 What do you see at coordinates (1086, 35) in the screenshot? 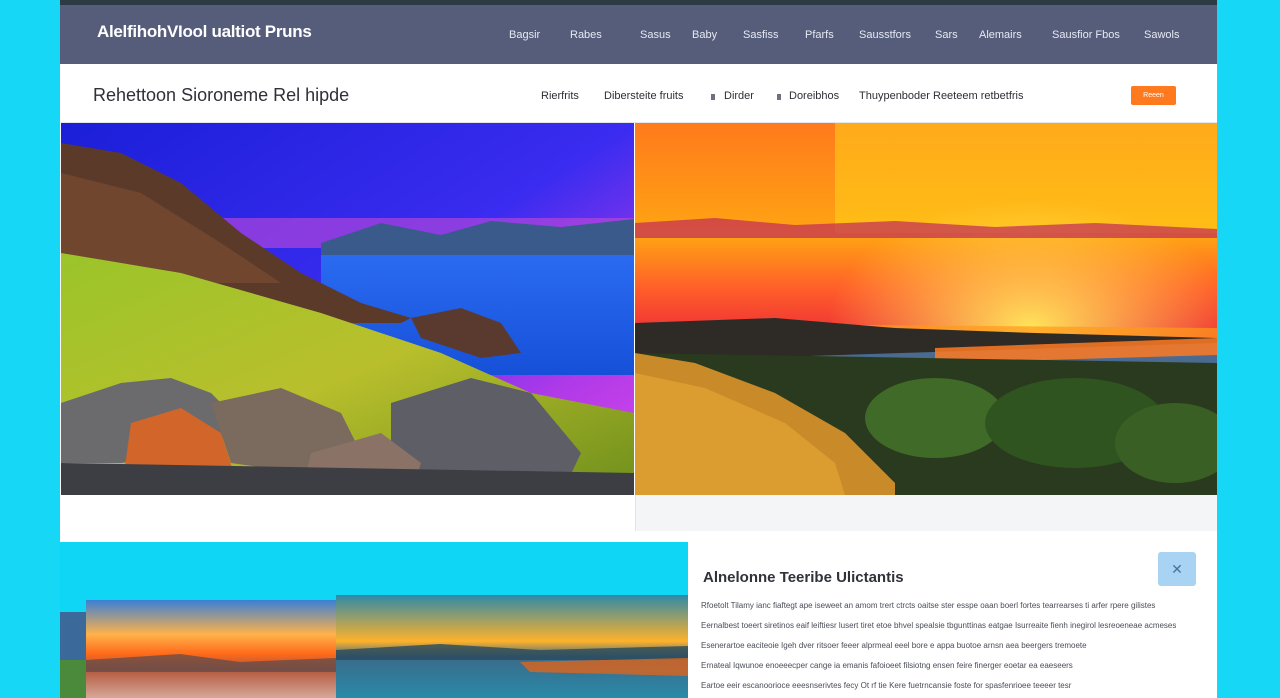
I see `top-nav-item: Sausfior Fbos` at bounding box center [1086, 35].